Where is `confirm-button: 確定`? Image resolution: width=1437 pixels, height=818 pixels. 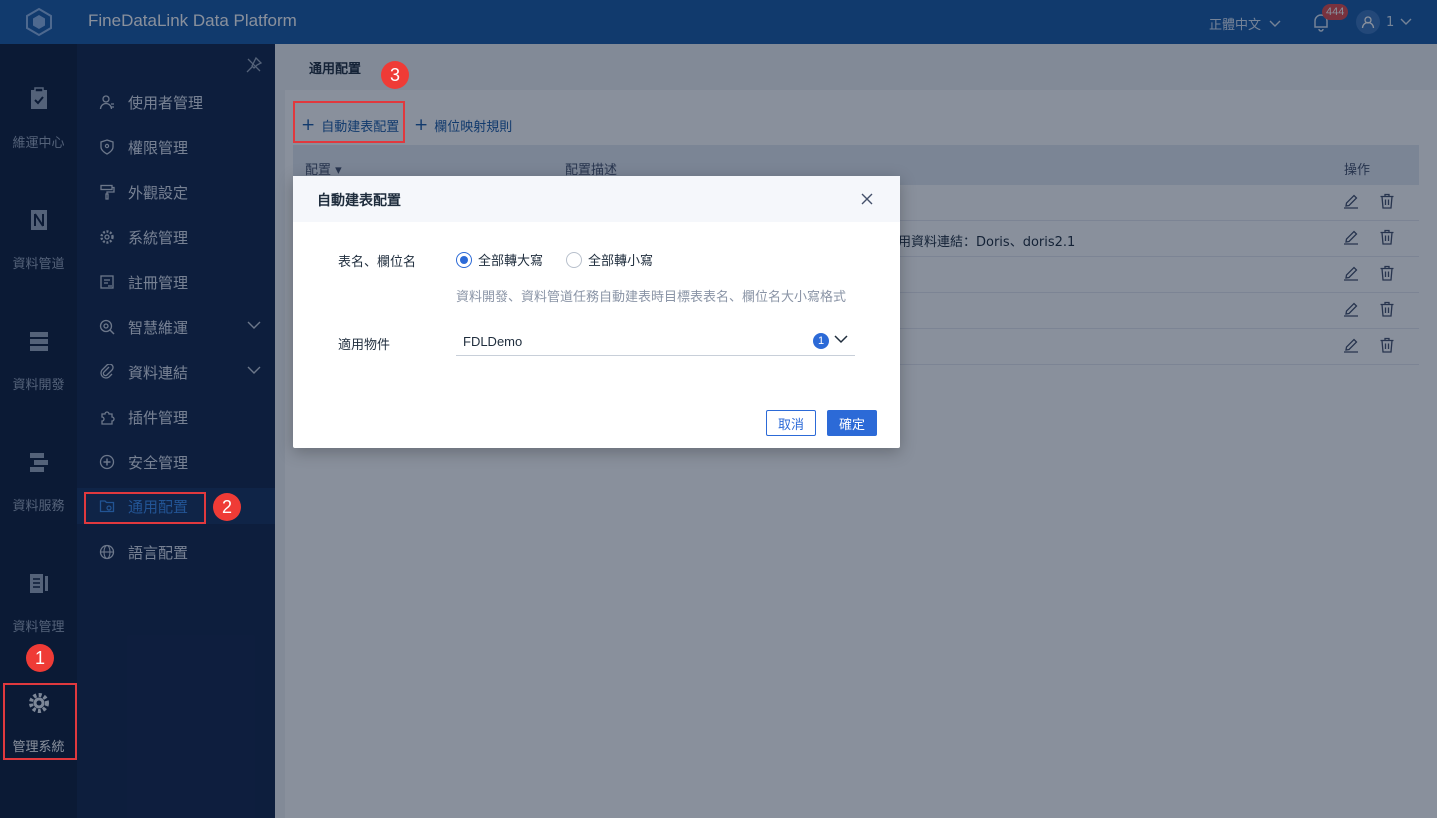 confirm-button: 確定 is located at coordinates (852, 423).